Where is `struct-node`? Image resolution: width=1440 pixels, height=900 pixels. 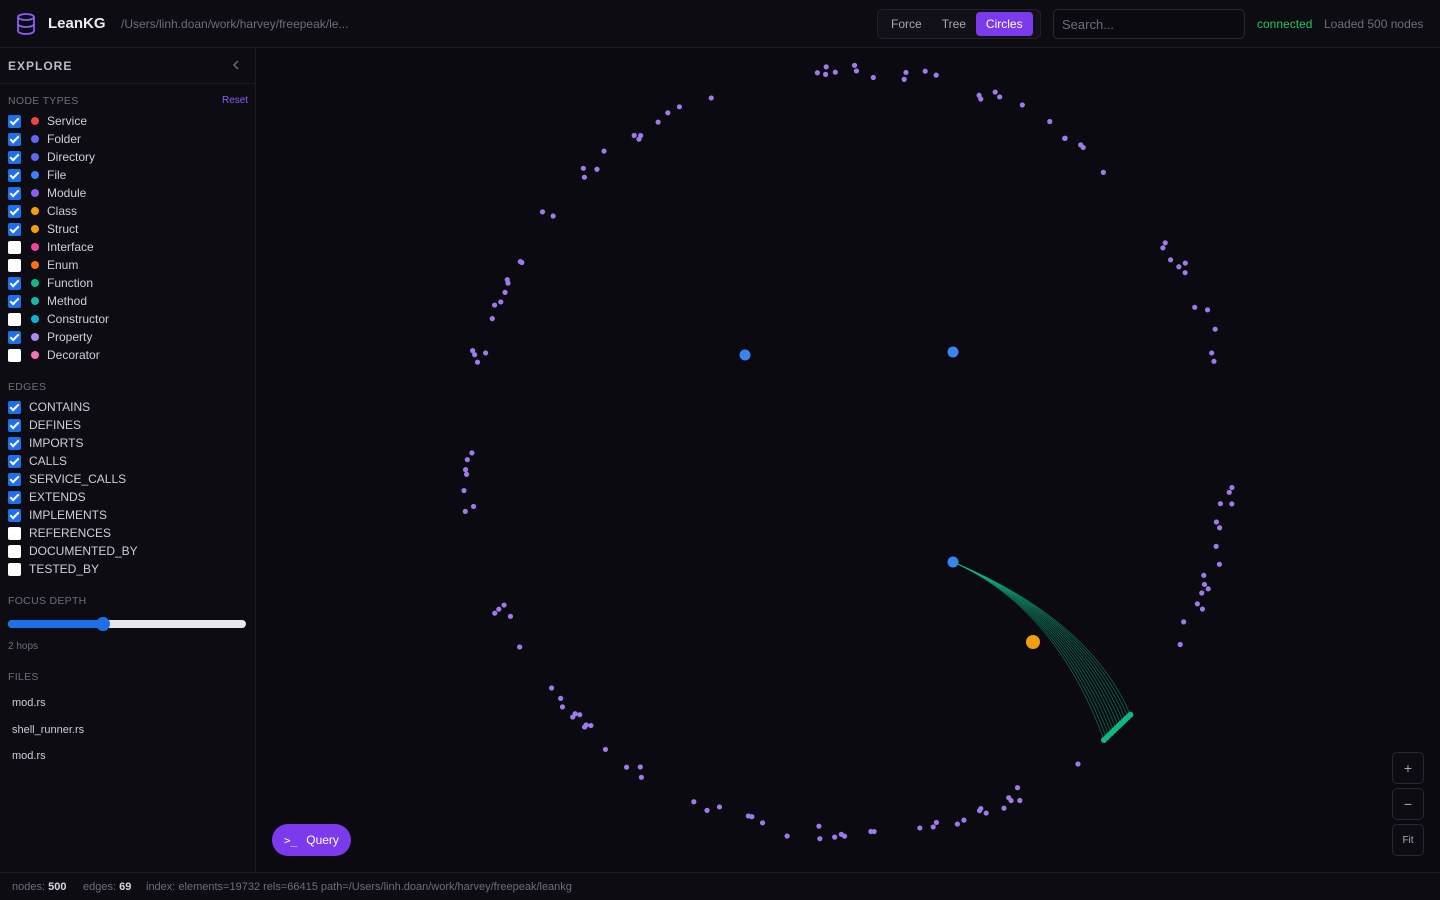
struct-node is located at coordinates (1033, 642).